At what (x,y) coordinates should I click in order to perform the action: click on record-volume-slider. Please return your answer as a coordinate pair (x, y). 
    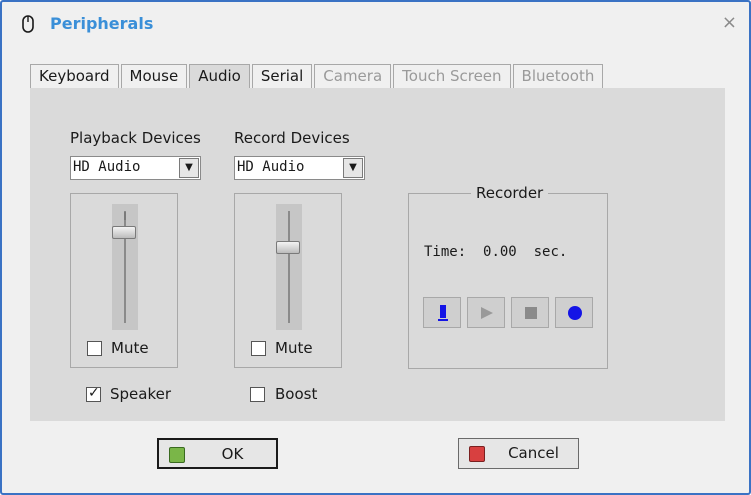
    Looking at the image, I should click on (288, 247).